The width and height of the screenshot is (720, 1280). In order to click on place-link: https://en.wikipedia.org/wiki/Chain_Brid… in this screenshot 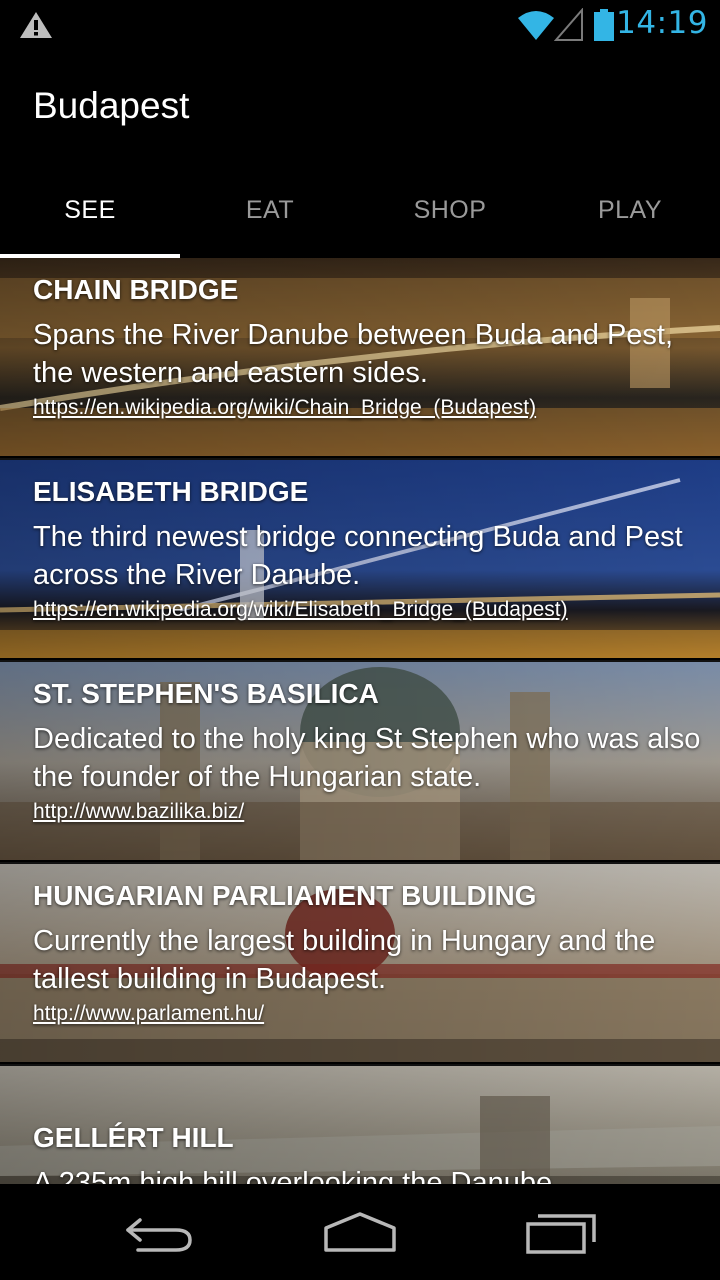, I will do `click(284, 408)`.